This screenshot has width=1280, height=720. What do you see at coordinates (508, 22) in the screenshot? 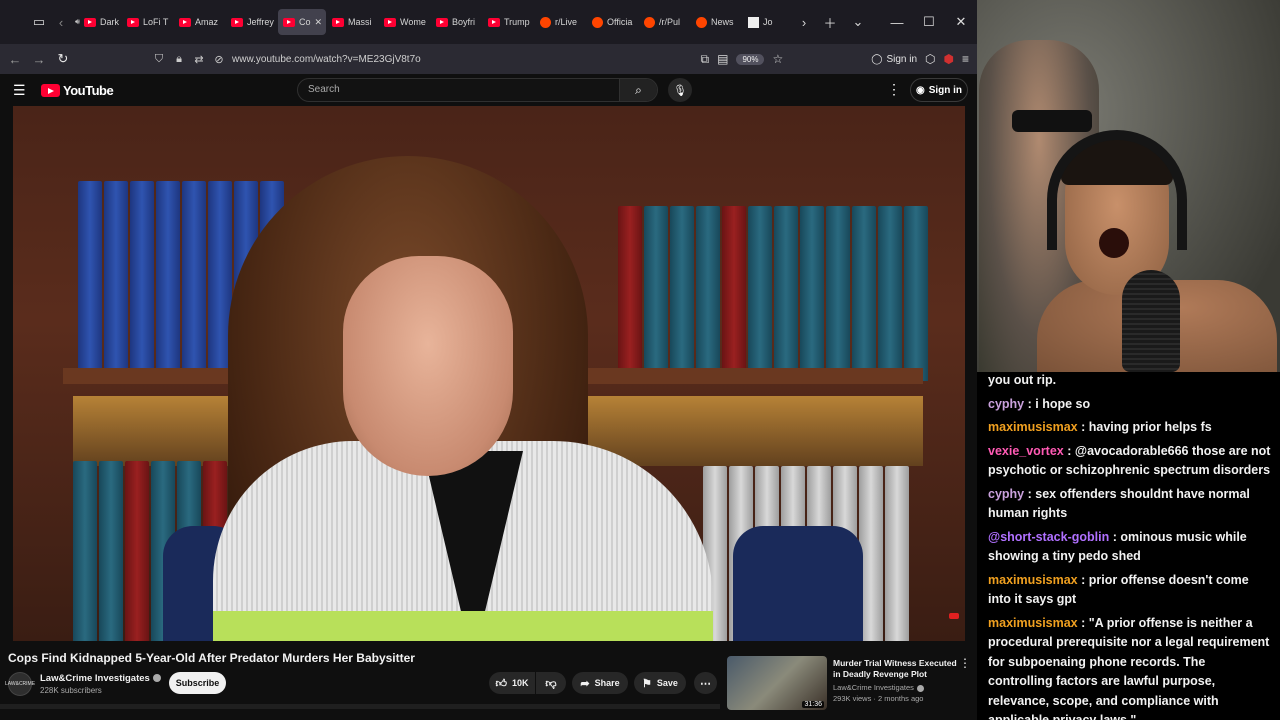
I see `browser-tab: Trump` at bounding box center [508, 22].